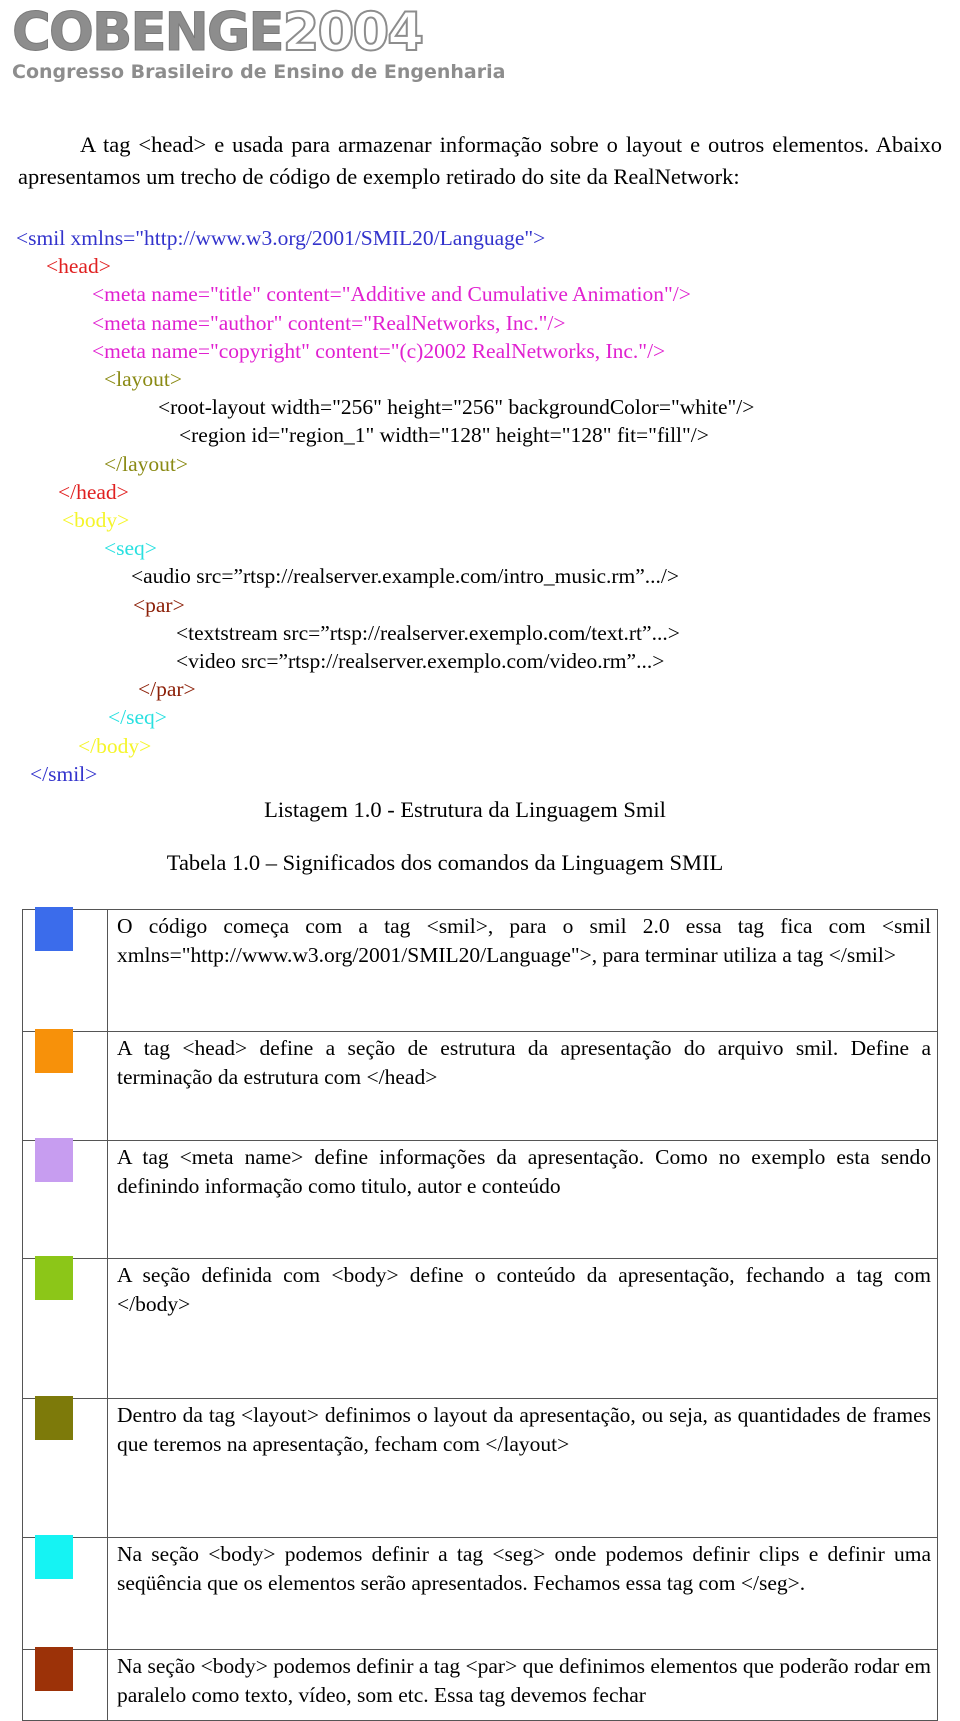 This screenshot has height=1721, width=960. I want to click on code-line: <seq>, so click(130, 548).